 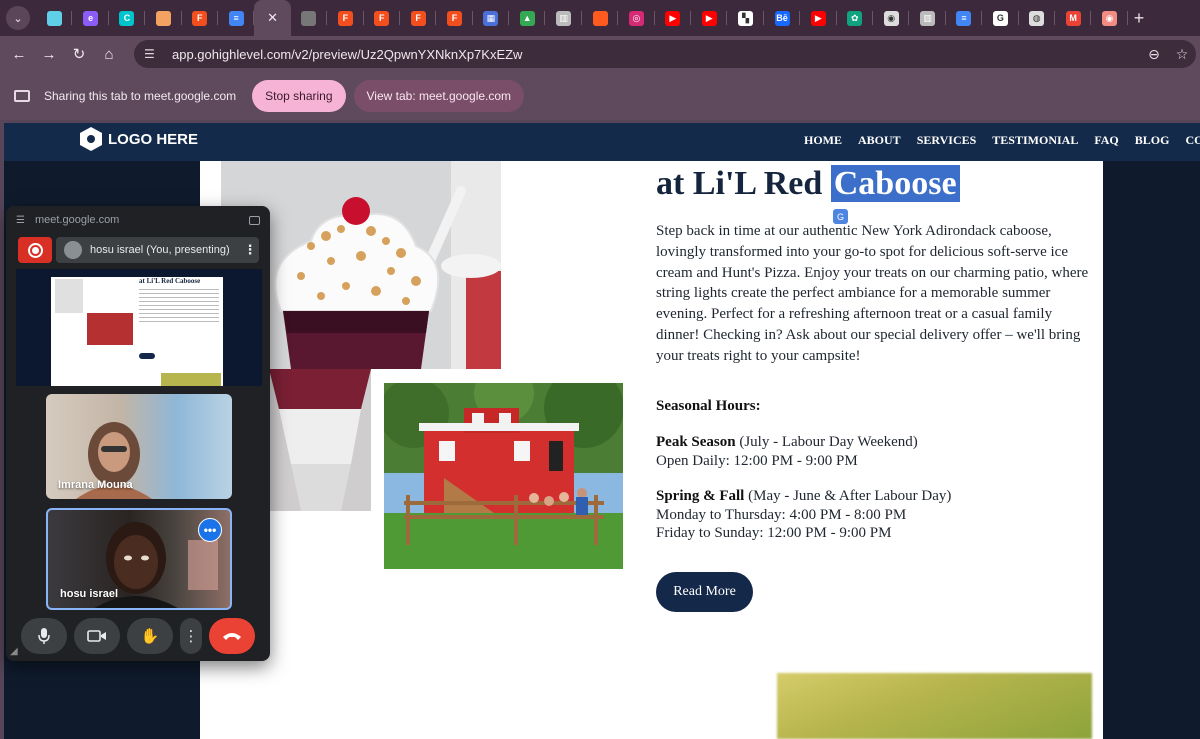 I want to click on headline-selected-text: Caboose, so click(x=895, y=183).